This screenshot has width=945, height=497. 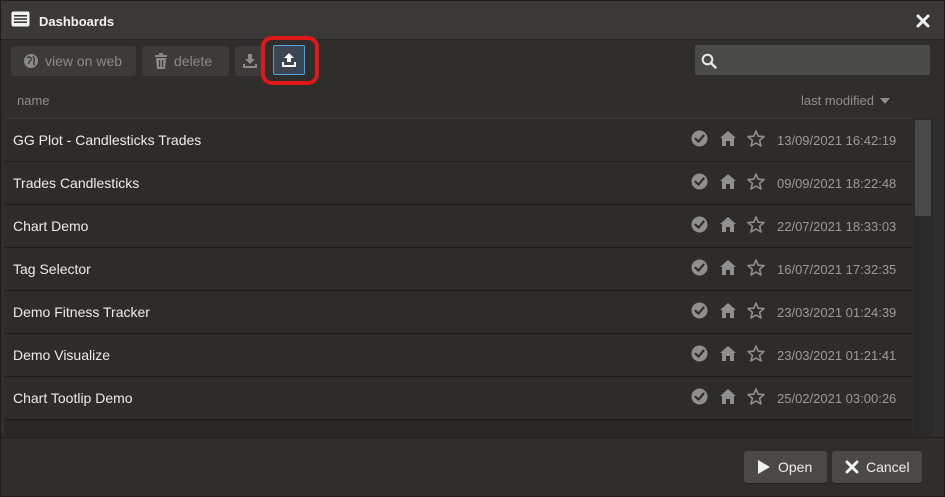 What do you see at coordinates (458, 183) in the screenshot?
I see `list-item: Trades Candlesticks 09/09/2021 18:22:48` at bounding box center [458, 183].